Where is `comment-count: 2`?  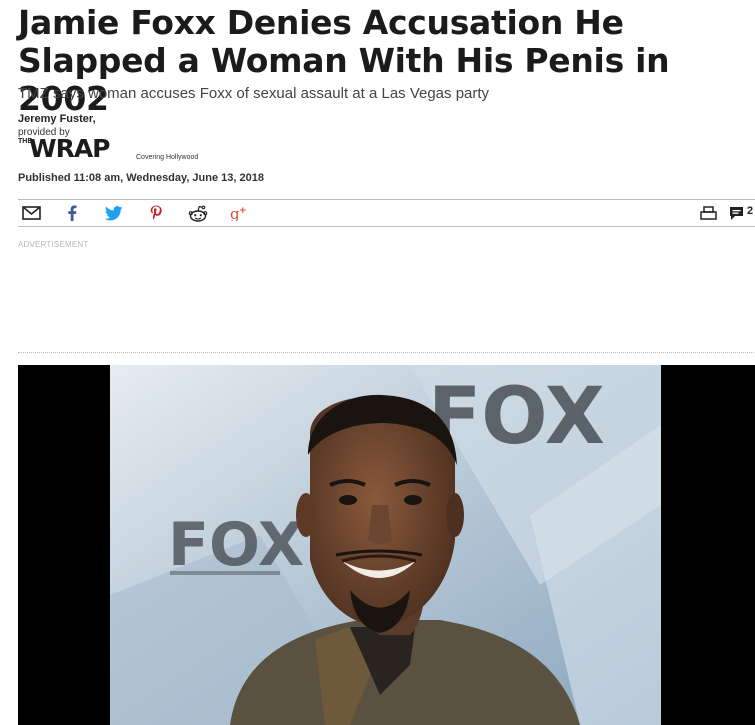
comment-count: 2 is located at coordinates (750, 211).